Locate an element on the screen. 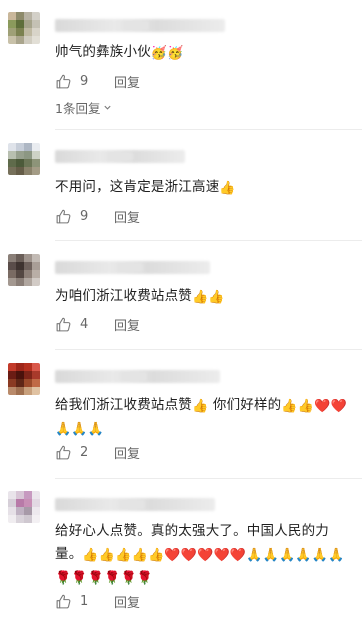 This screenshot has height=620, width=362. comment-actions: 1 回复 is located at coordinates (97, 601).